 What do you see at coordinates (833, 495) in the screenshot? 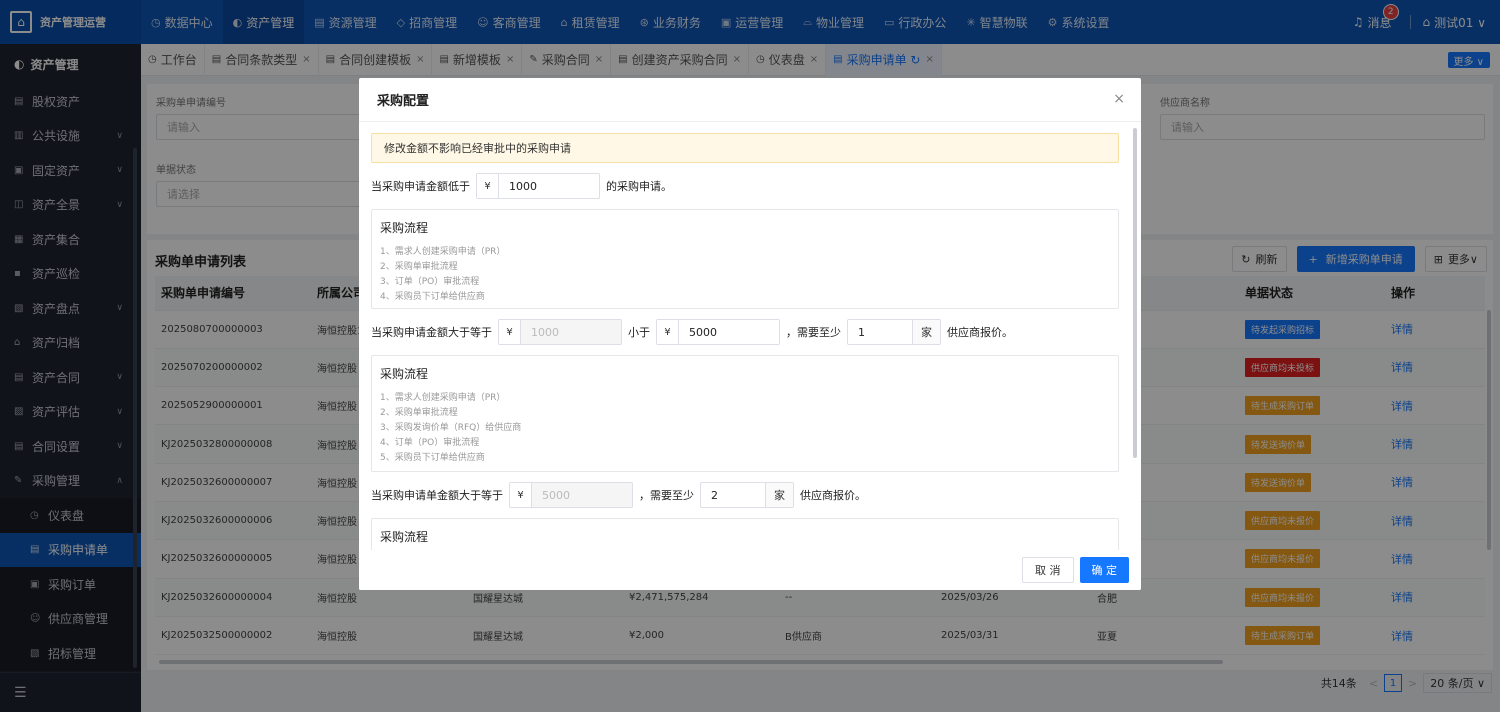
I see `rule3-suffix: 供应商报价。` at bounding box center [833, 495].